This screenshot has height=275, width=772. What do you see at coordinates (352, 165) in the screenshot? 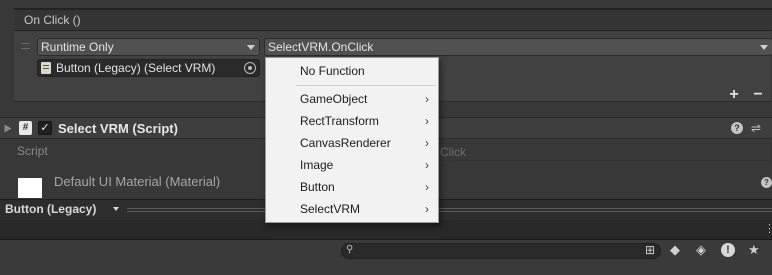
I see `menu-item-image: Image ›` at bounding box center [352, 165].